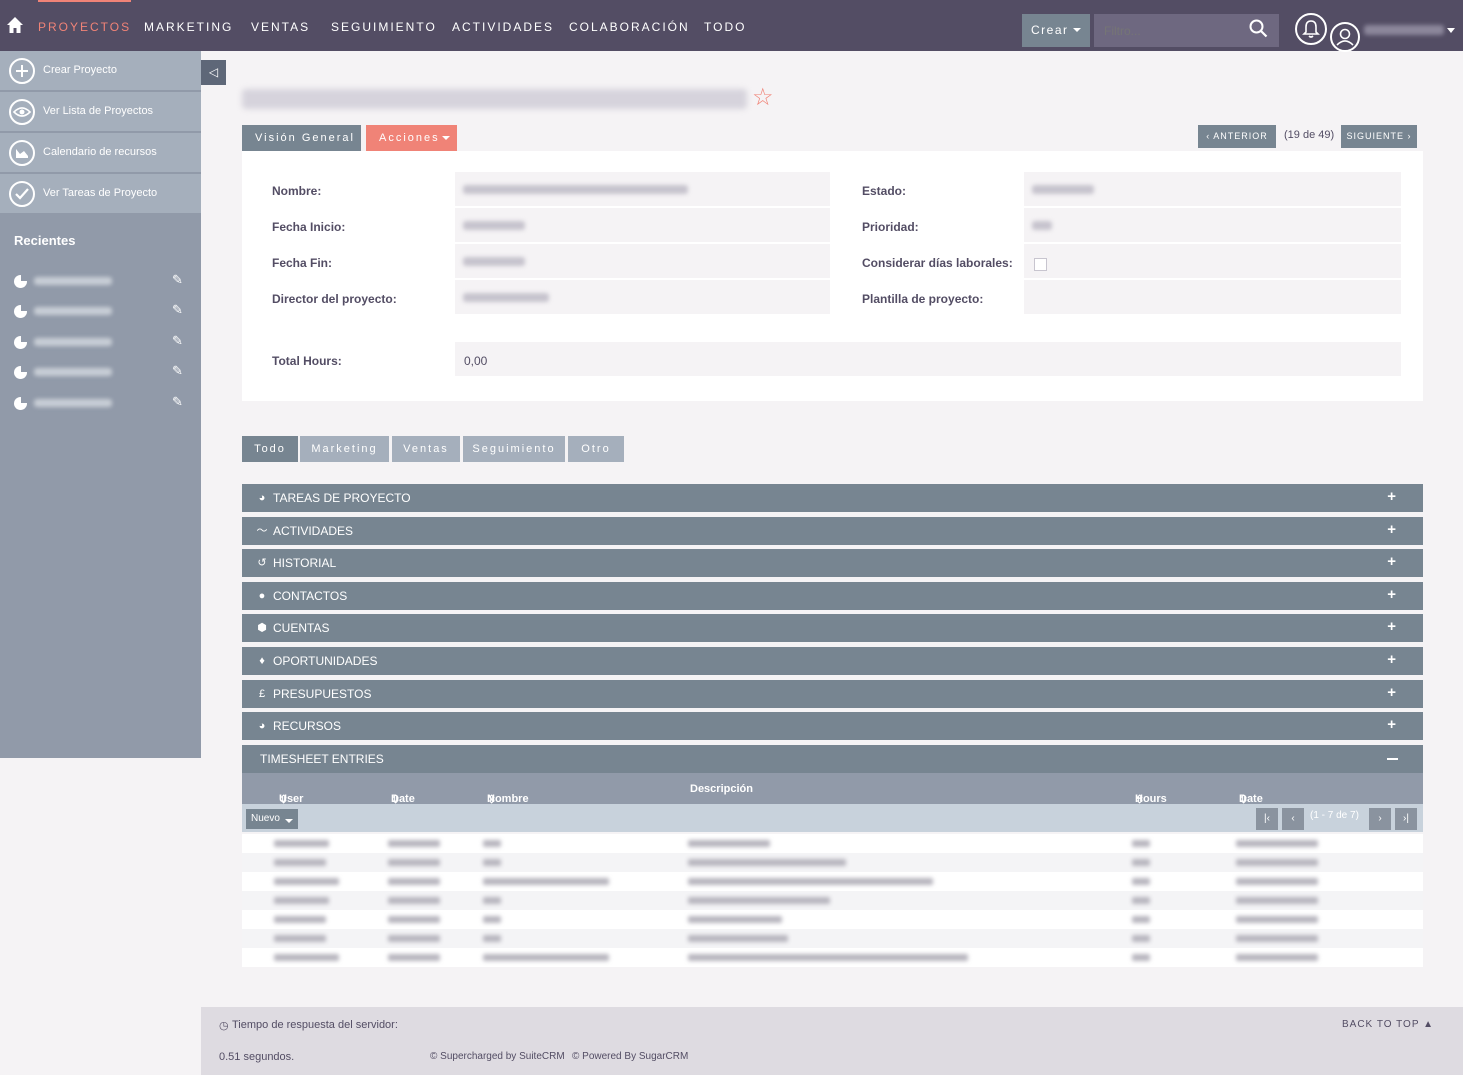  I want to click on total-hours-label: Total Hours:, so click(307, 361).